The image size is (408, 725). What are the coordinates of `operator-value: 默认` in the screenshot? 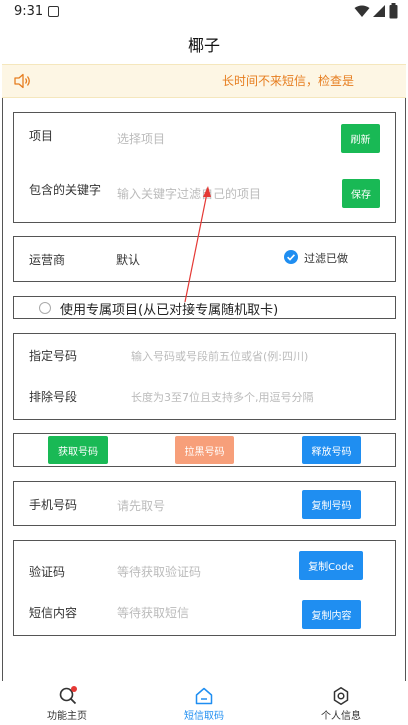 It's located at (128, 259).